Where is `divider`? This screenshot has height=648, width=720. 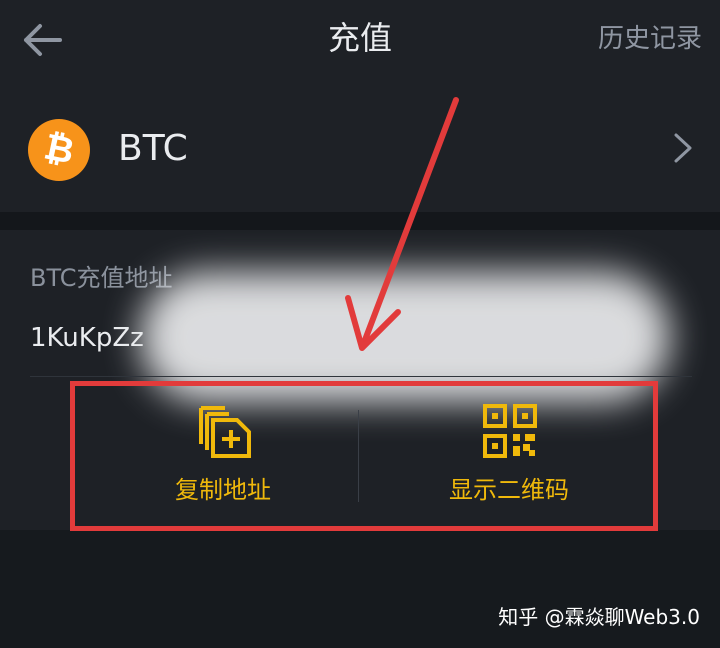 divider is located at coordinates (361, 376).